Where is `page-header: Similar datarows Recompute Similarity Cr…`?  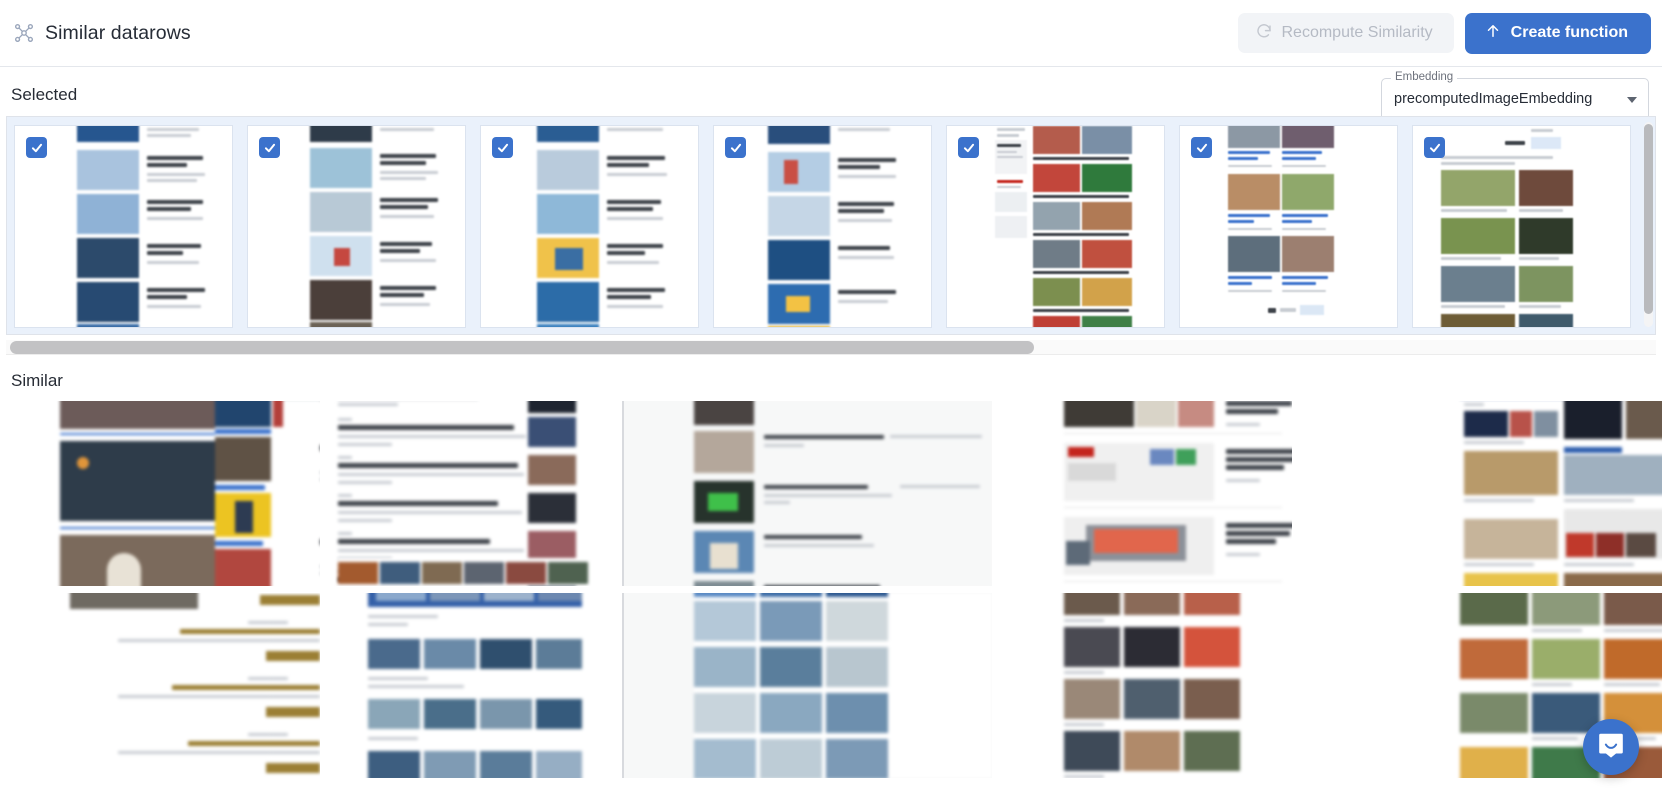
page-header: Similar datarows Recompute Similarity Cr… is located at coordinates (831, 33).